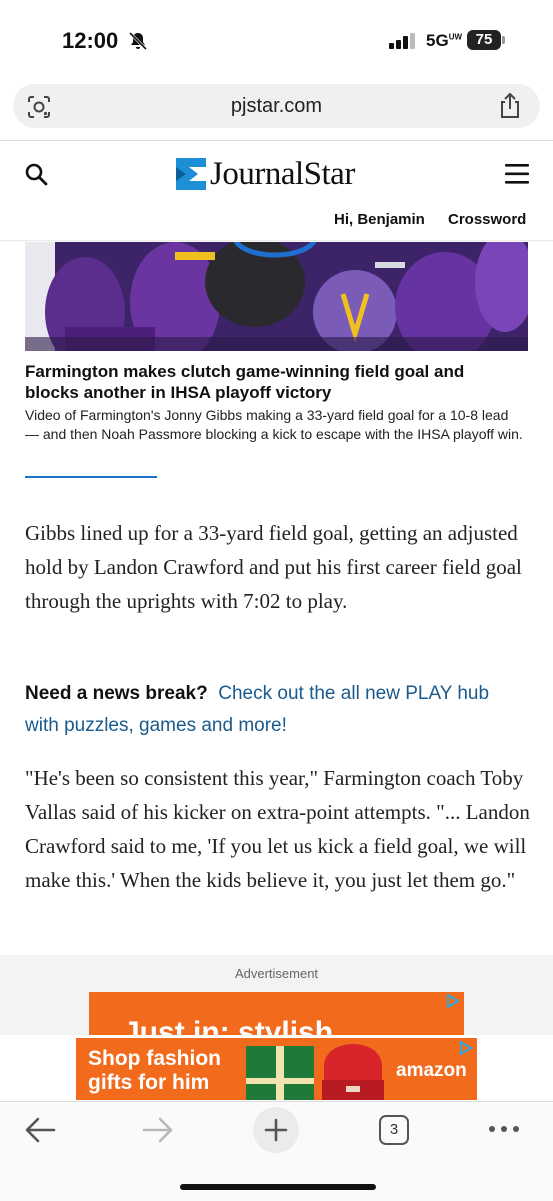 The width and height of the screenshot is (553, 1201). Describe the element at coordinates (276, 296) in the screenshot. I see `video-thumbnail` at that location.